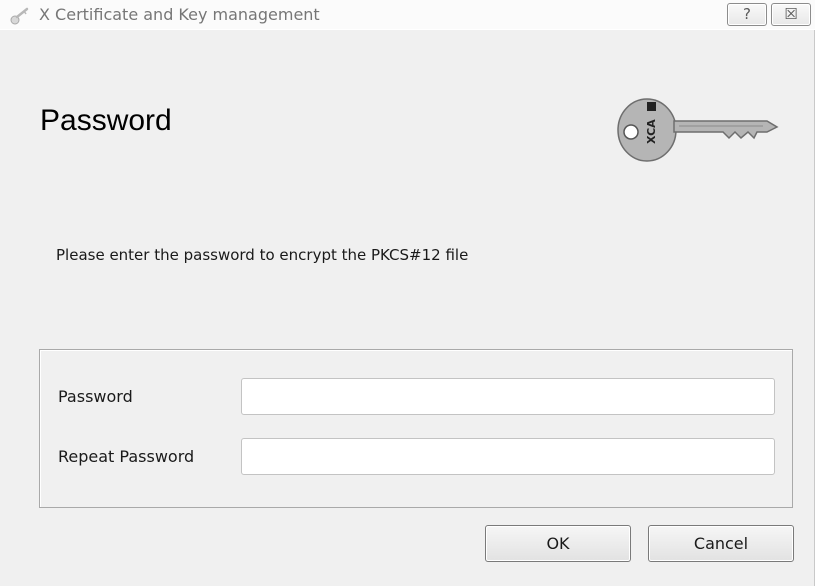 This screenshot has height=586, width=815. What do you see at coordinates (558, 543) in the screenshot?
I see `ok-button: OK` at bounding box center [558, 543].